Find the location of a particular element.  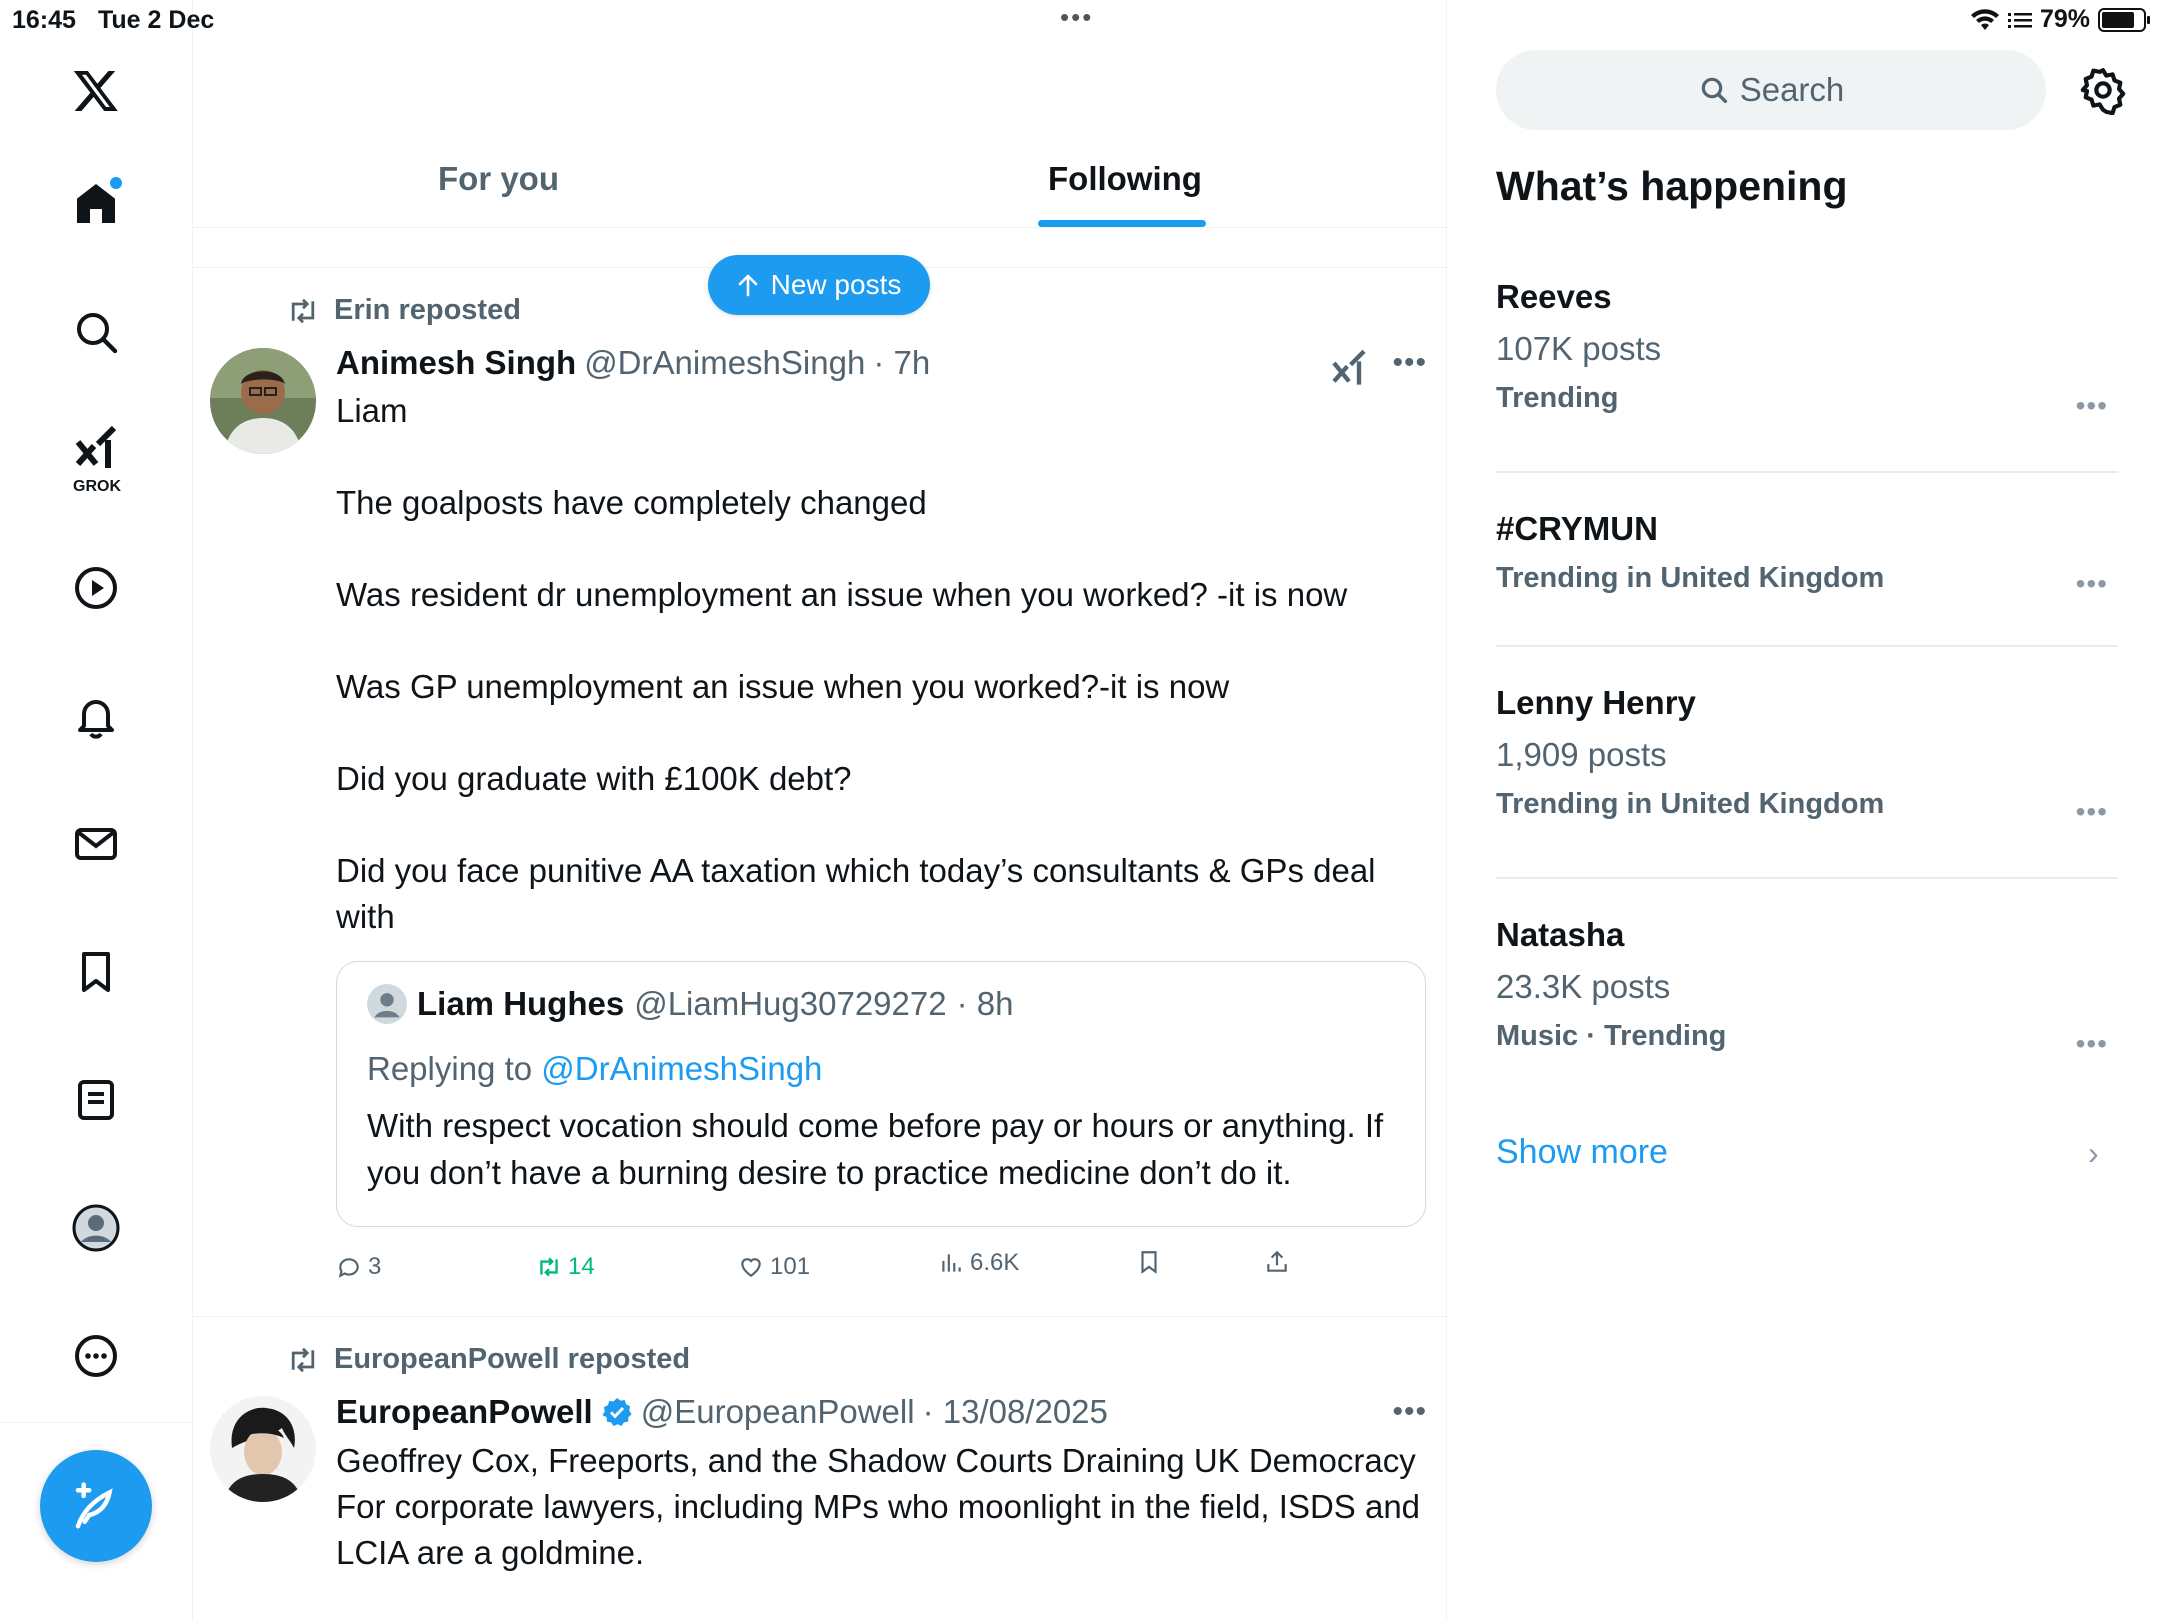

repost-button: 14 is located at coordinates (565, 1267).